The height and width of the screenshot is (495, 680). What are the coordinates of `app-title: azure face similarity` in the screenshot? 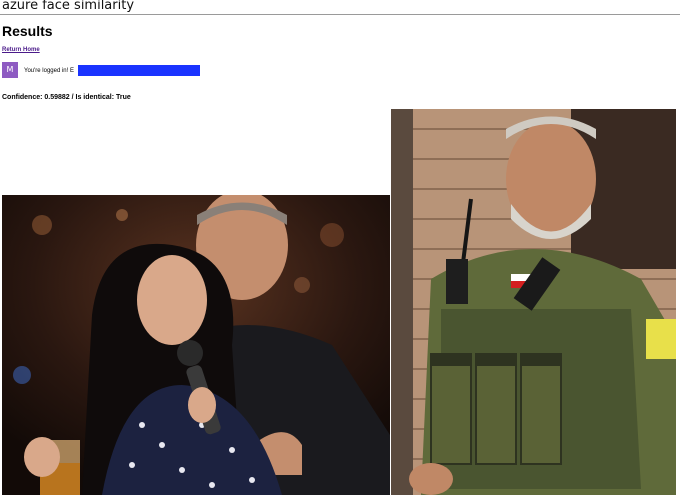 It's located at (68, 6).